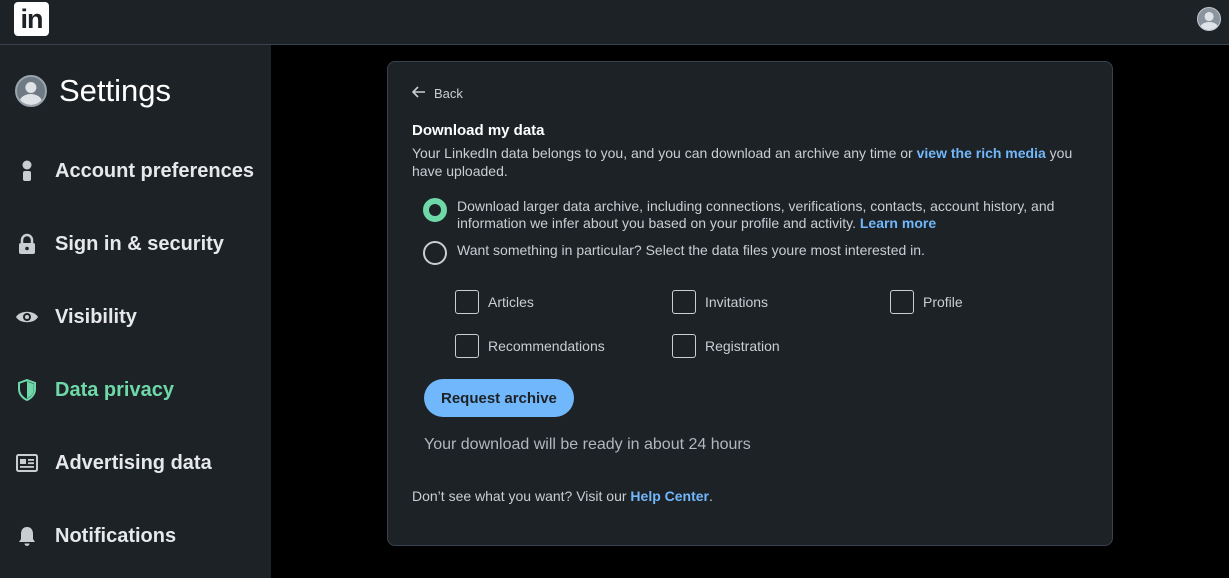  What do you see at coordinates (27, 317) in the screenshot?
I see `eye-icon` at bounding box center [27, 317].